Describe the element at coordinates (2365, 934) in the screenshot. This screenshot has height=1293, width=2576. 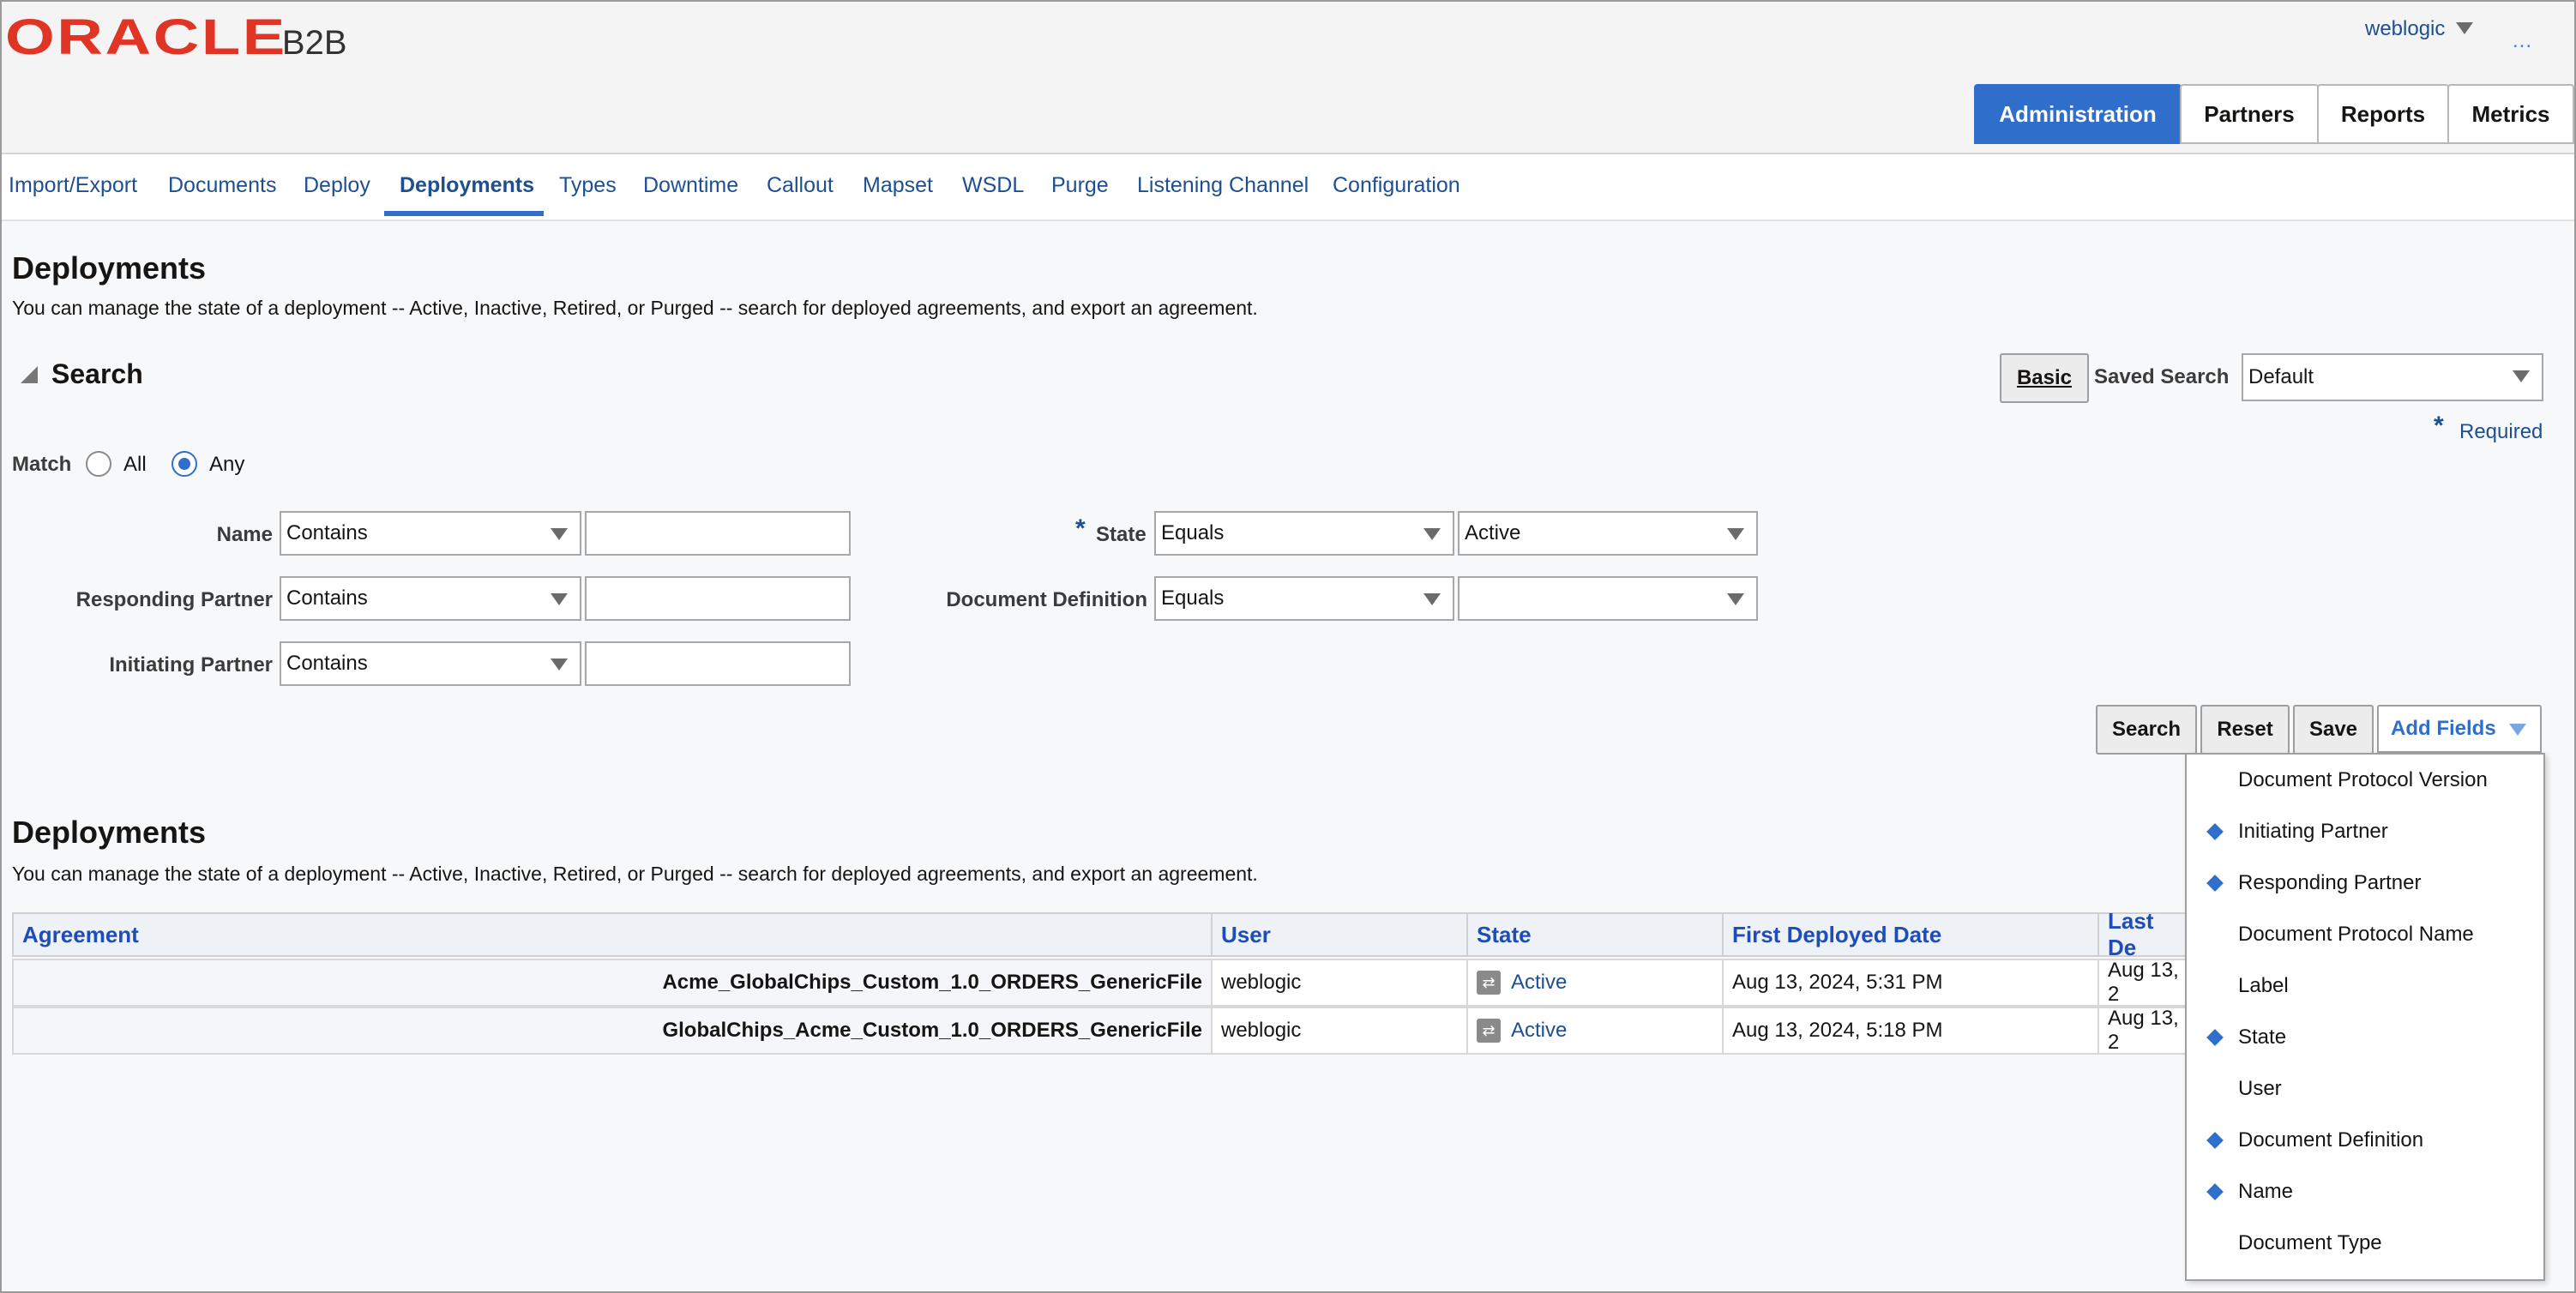
I see `menu-item-document-protocol-name: Document Protocol Name` at that location.